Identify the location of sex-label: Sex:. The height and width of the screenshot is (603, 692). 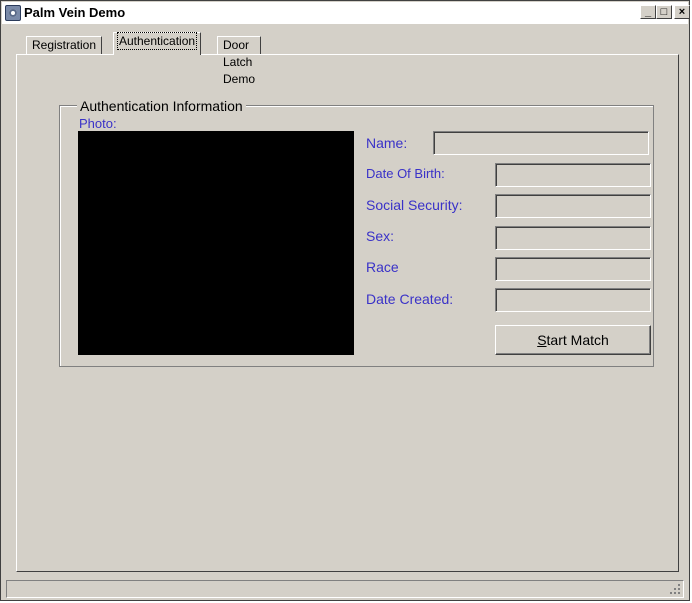
(380, 236).